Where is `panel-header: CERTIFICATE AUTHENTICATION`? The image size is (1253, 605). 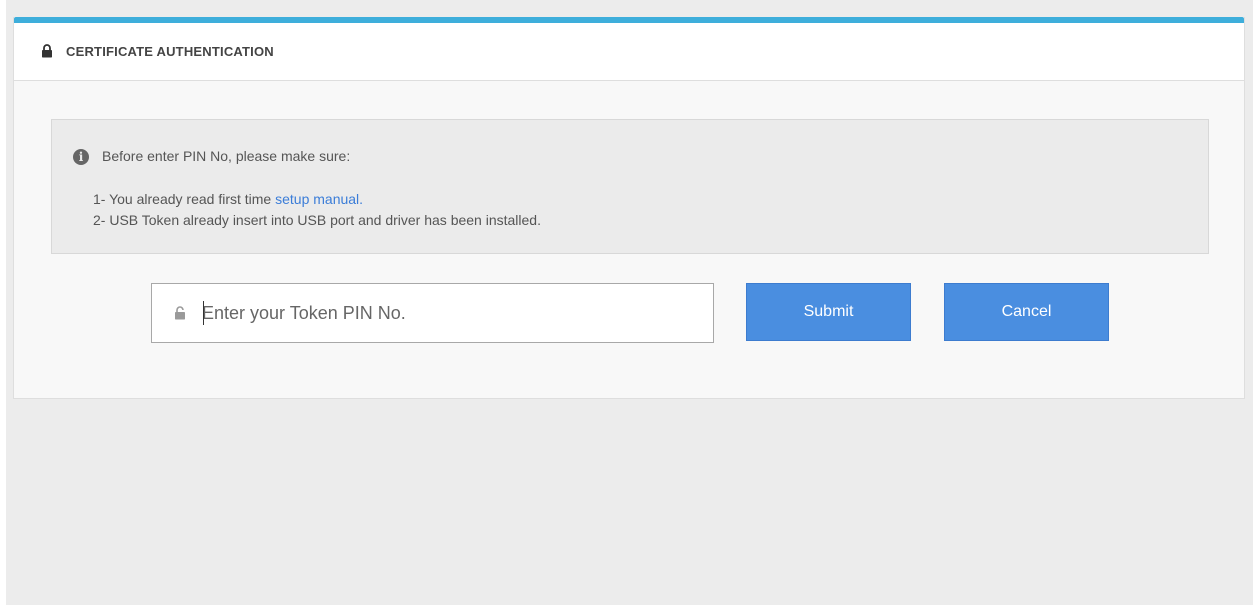
panel-header: CERTIFICATE AUTHENTICATION is located at coordinates (629, 52).